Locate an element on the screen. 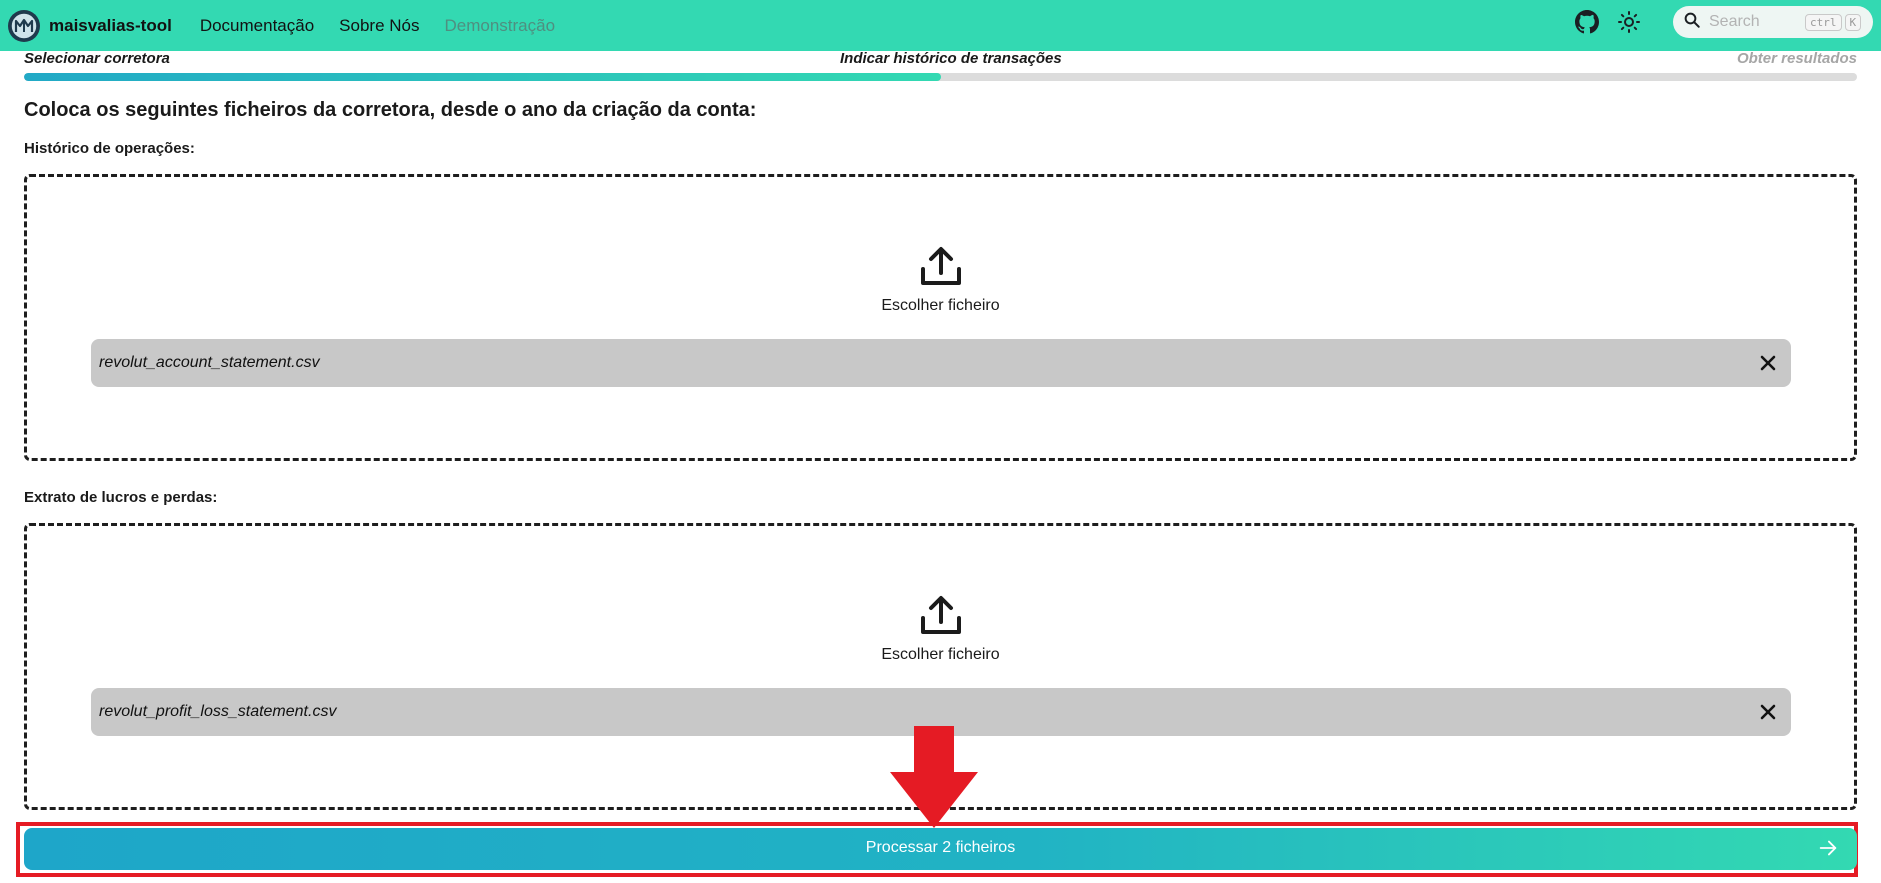 This screenshot has height=883, width=1881. section-label-historico: Histórico de operações: is located at coordinates (109, 148).